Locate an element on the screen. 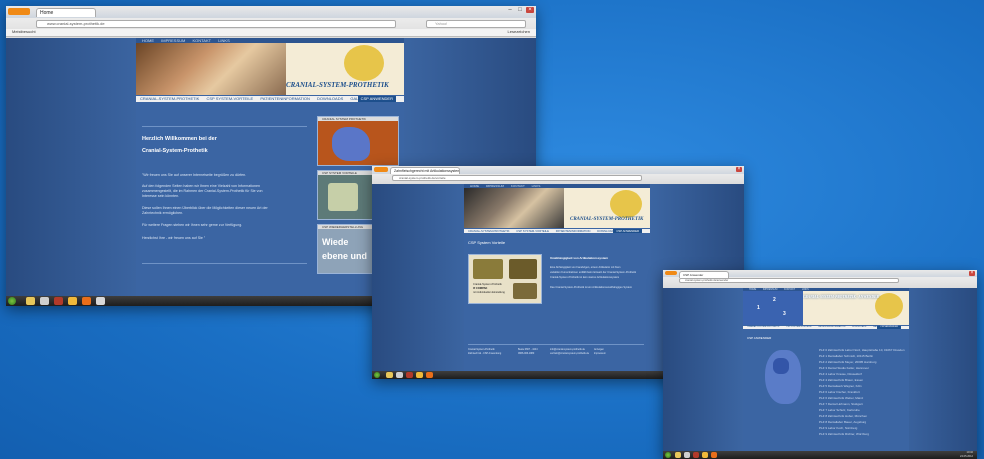 Image resolution: width=984 pixels, height=459 pixels. map-number-3: 3 is located at coordinates (784, 314).